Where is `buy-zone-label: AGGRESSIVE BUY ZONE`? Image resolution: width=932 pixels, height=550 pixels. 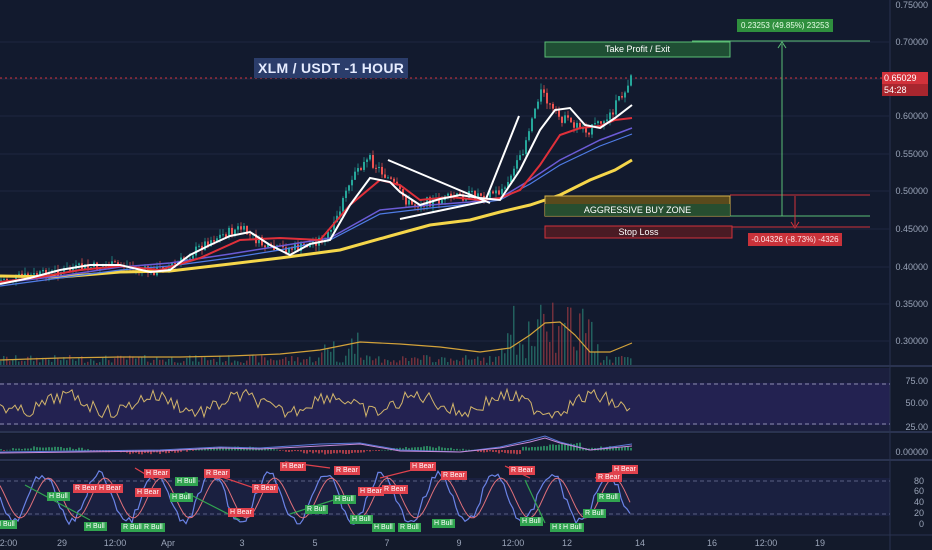
buy-zone-label: AGGRESSIVE BUY ZONE is located at coordinates (637, 210).